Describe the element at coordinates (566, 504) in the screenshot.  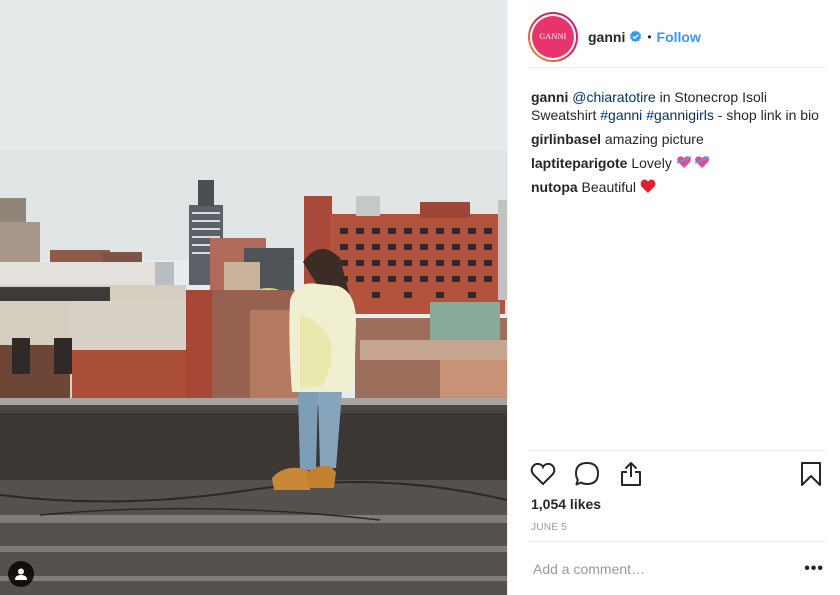
I see `likes-count: 1,054 likes` at that location.